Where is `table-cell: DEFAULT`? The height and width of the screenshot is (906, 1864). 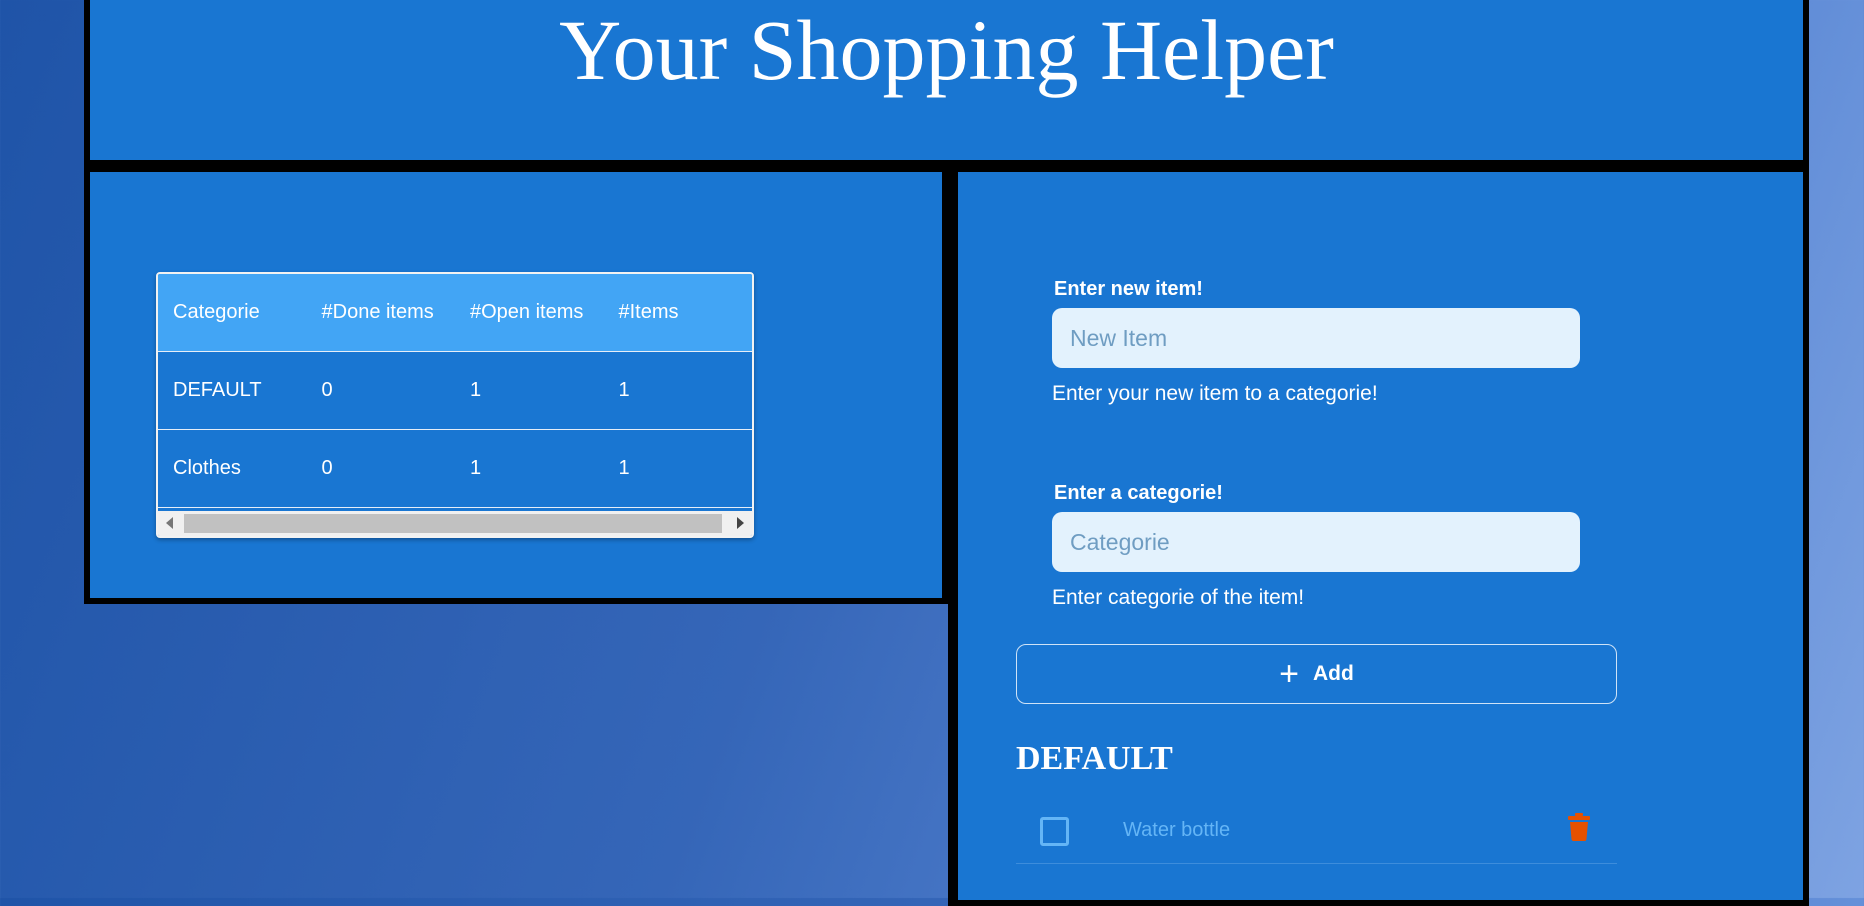 table-cell: DEFAULT is located at coordinates (217, 390).